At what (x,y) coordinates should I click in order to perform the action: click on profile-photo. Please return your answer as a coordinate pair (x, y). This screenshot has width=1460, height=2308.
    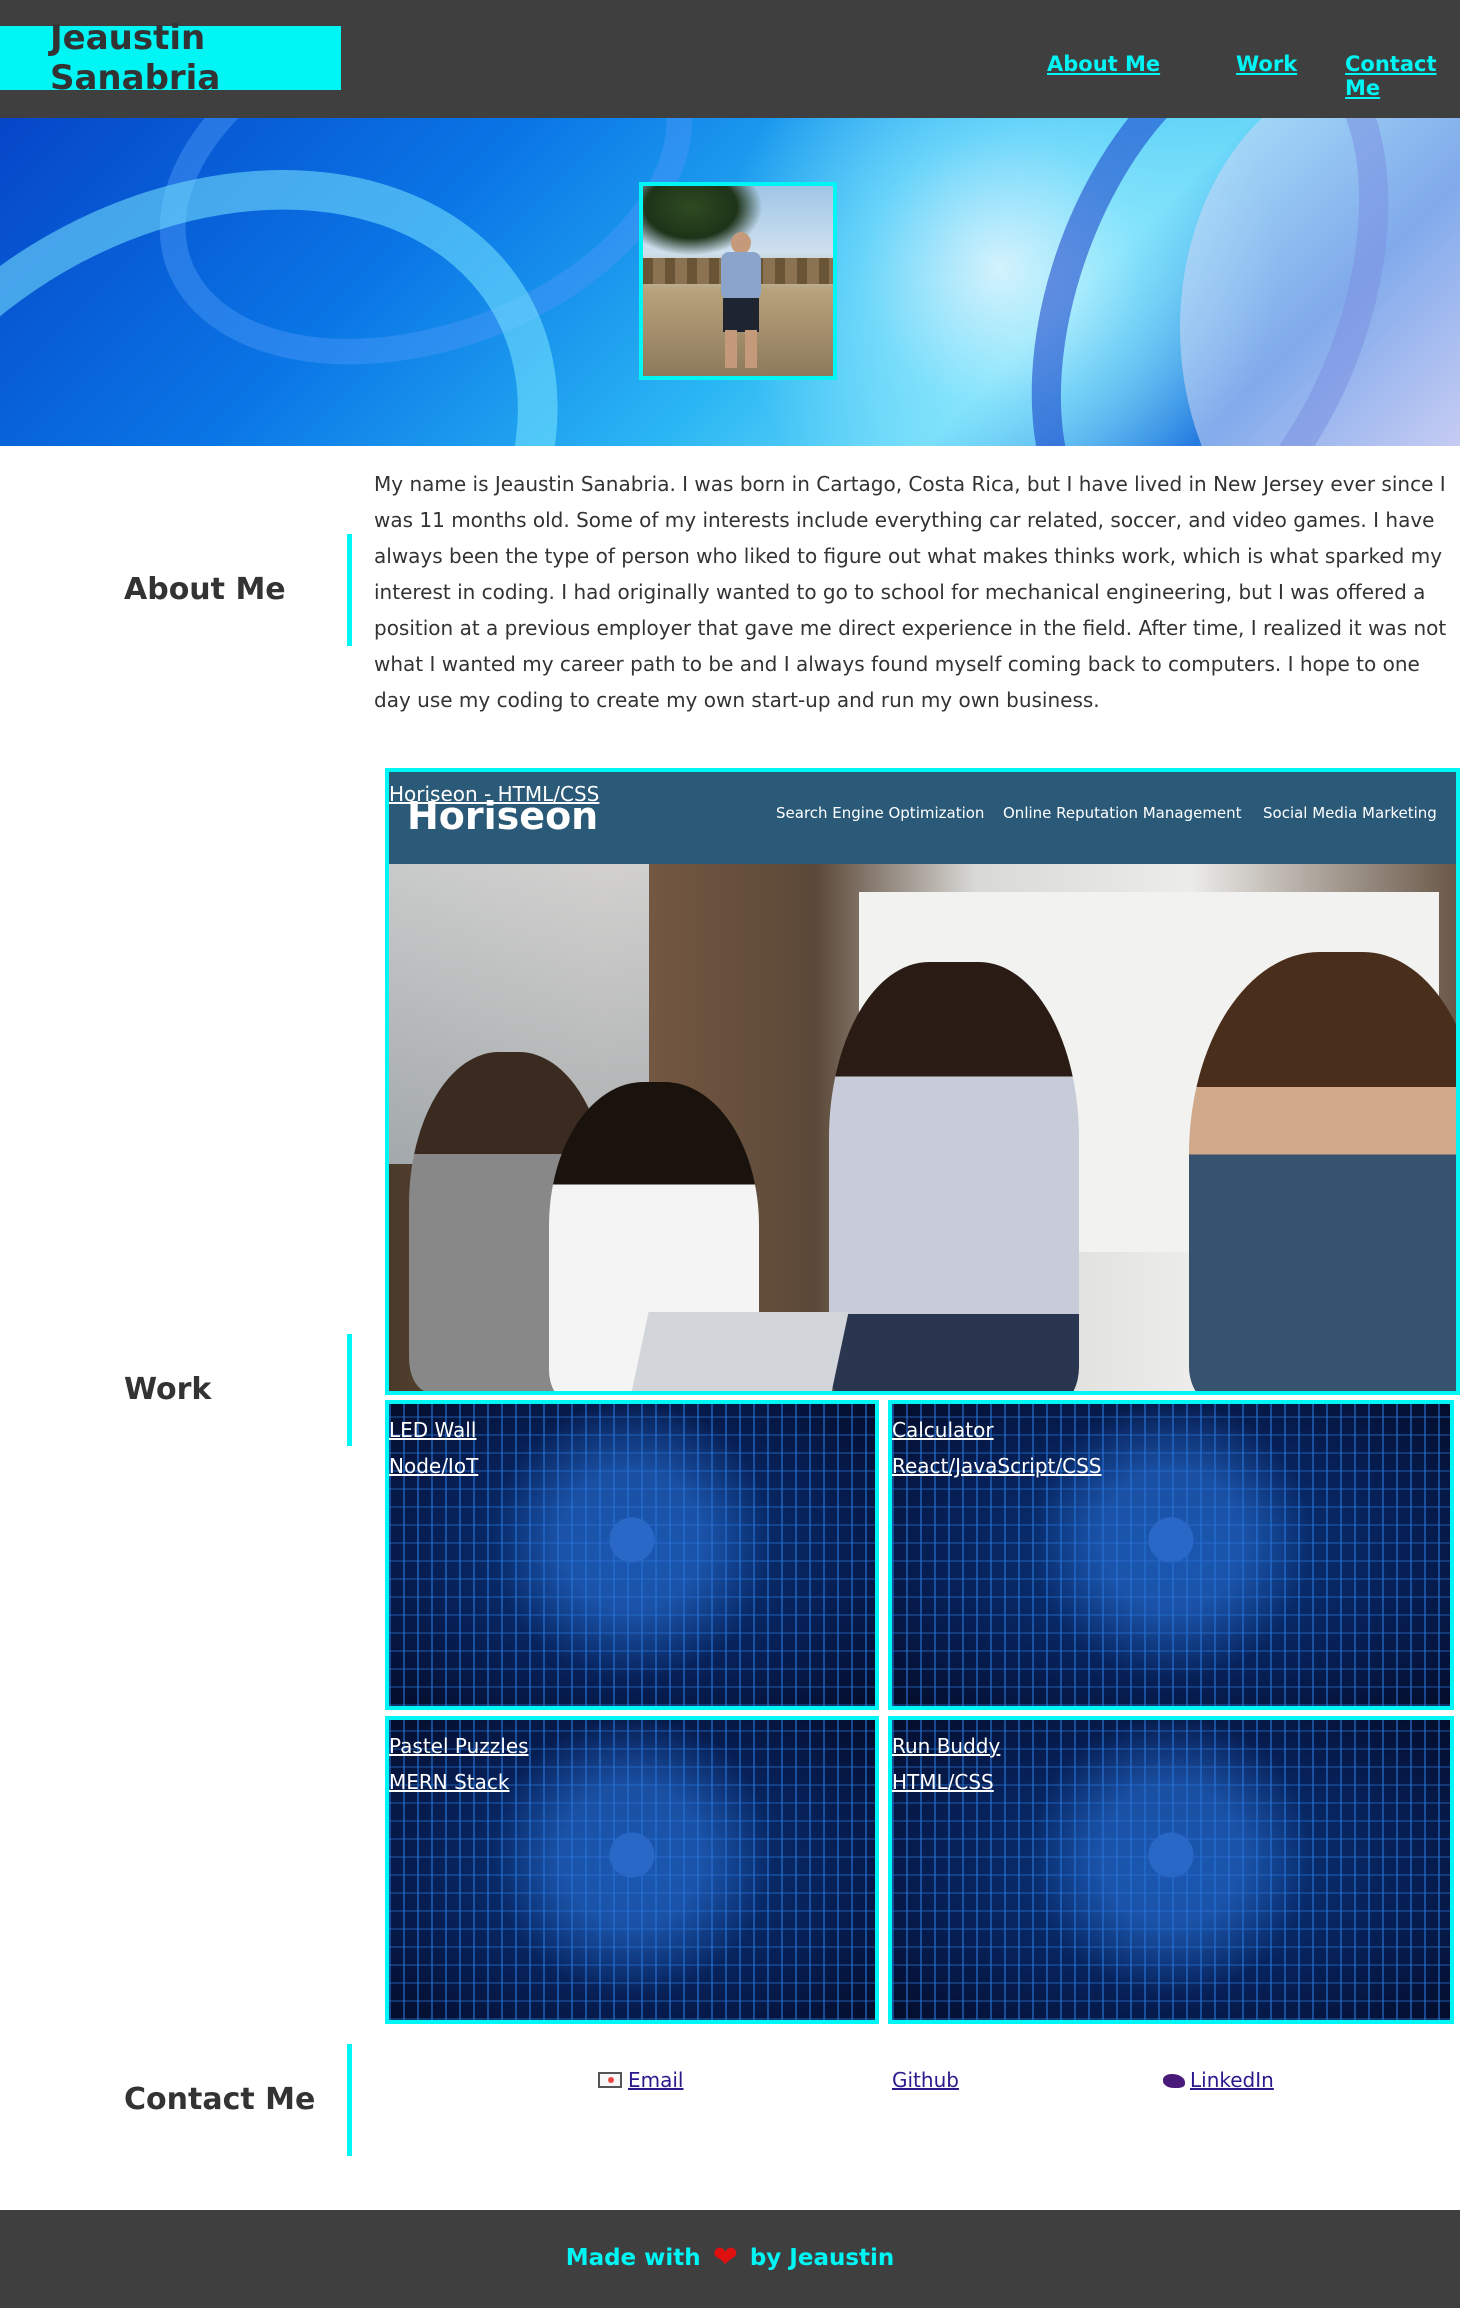
    Looking at the image, I should click on (738, 281).